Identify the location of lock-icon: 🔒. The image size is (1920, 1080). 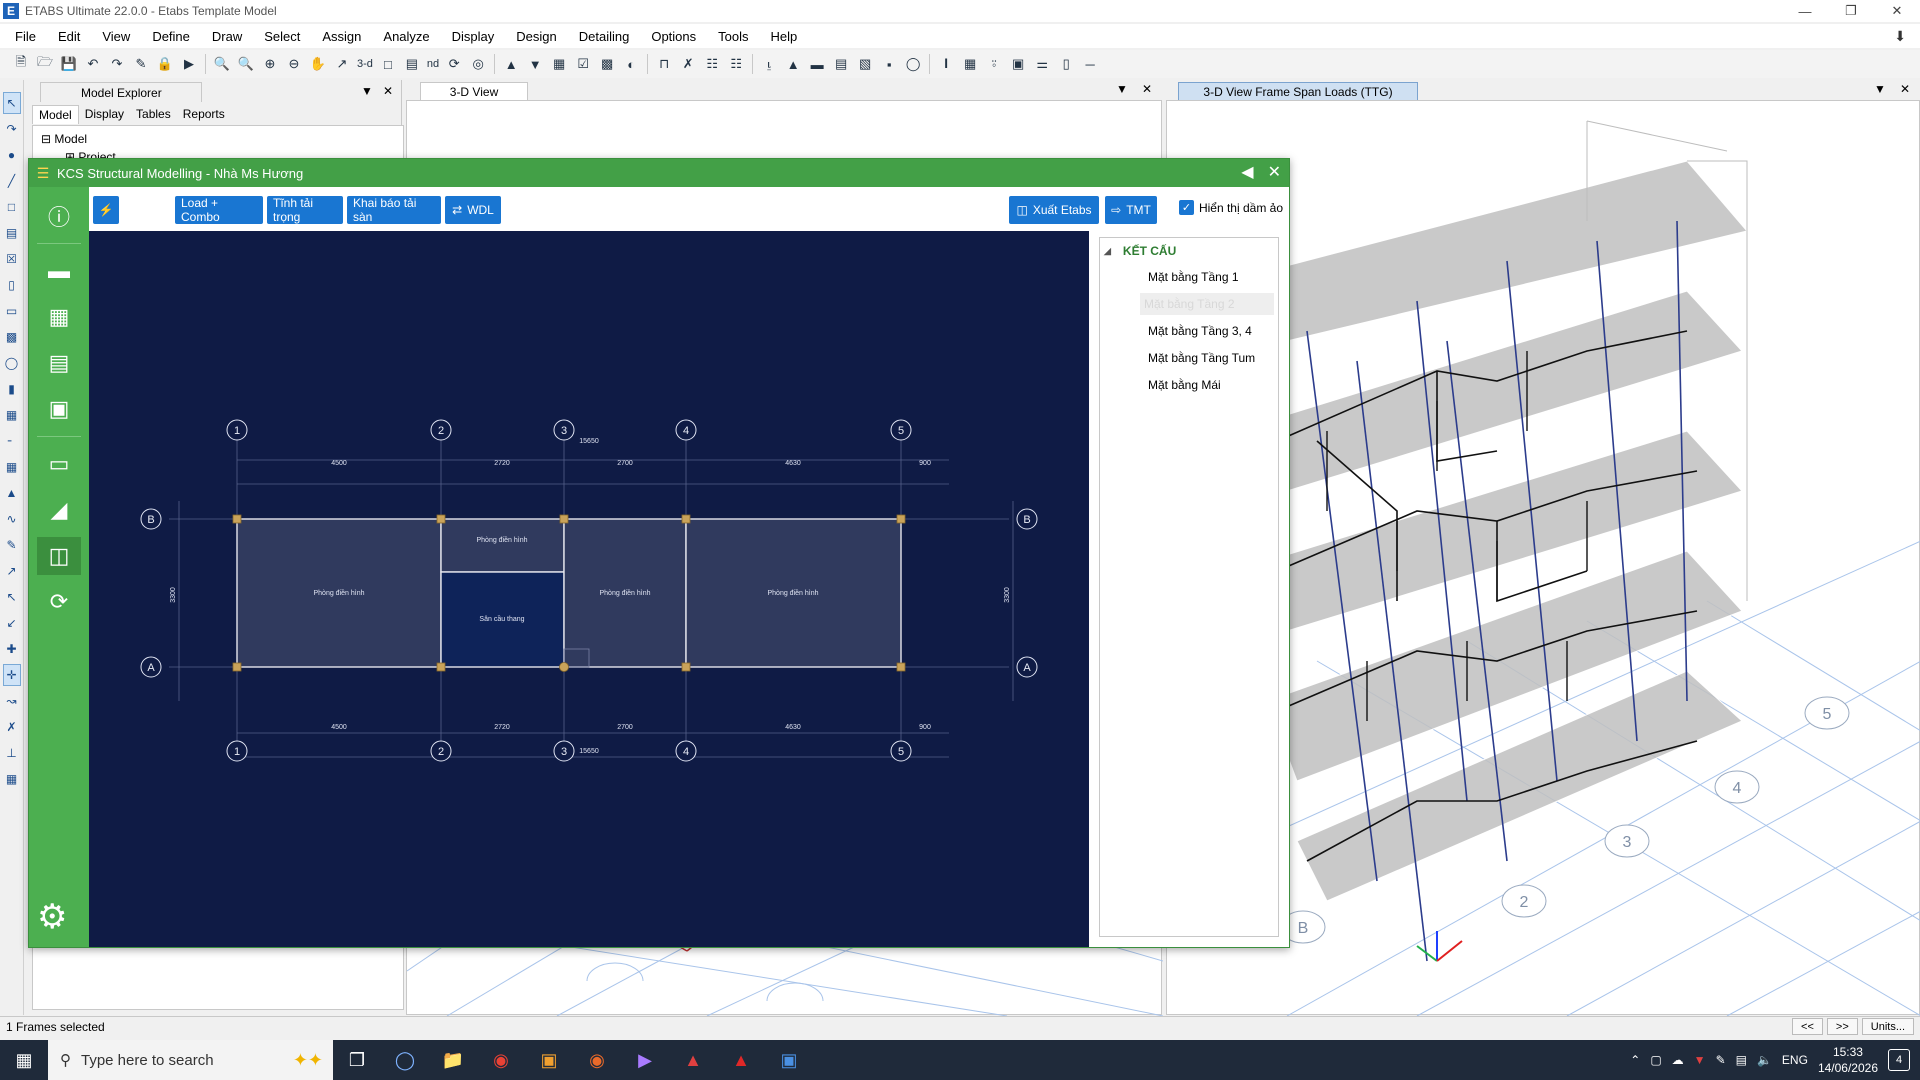
(165, 64).